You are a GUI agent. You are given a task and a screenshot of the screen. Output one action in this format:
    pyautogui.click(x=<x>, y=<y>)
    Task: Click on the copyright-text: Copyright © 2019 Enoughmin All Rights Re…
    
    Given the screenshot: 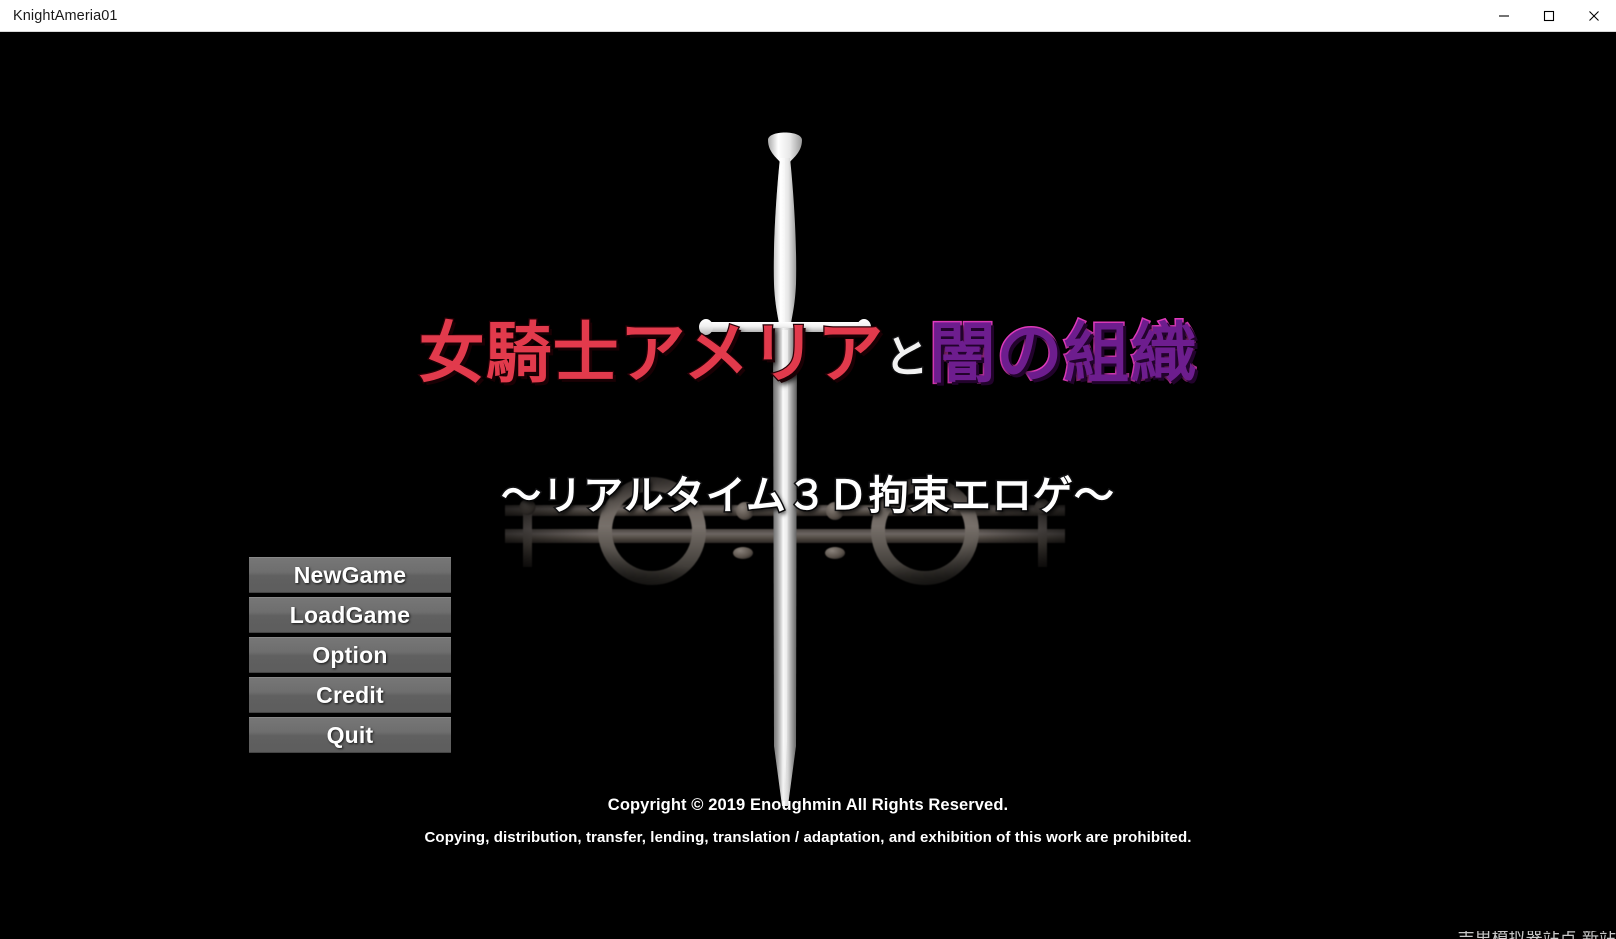 What is the action you would take?
    pyautogui.click(x=808, y=805)
    